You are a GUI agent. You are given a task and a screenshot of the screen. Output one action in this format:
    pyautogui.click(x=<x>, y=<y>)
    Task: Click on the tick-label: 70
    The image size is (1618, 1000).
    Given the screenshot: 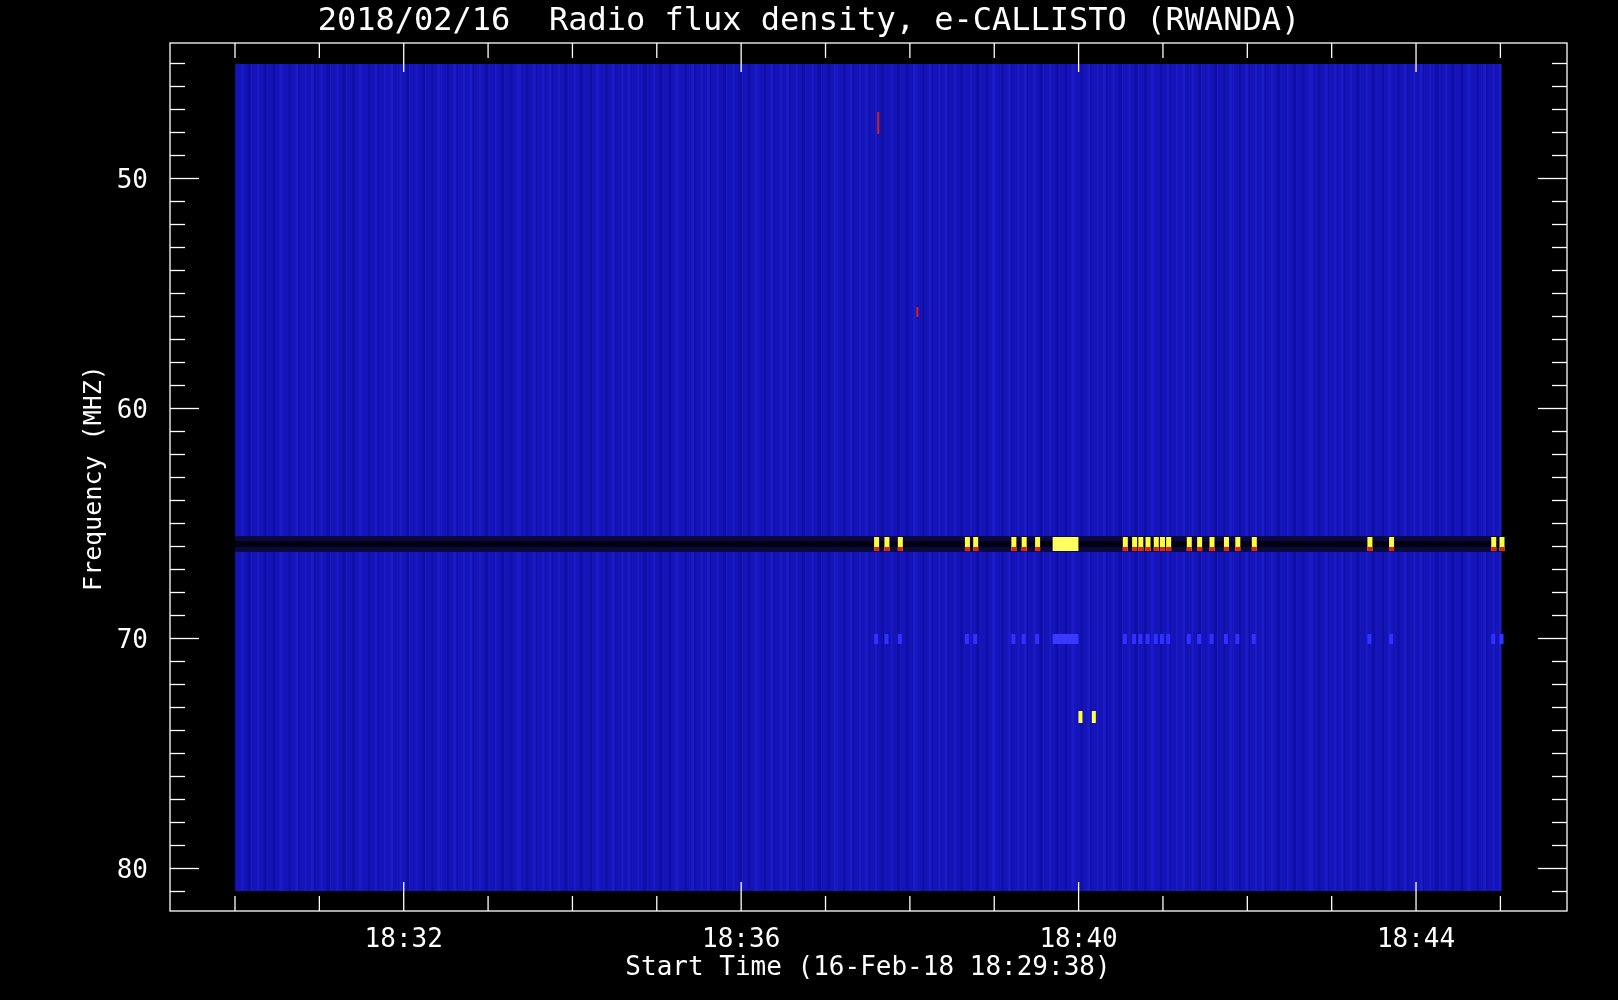 What is the action you would take?
    pyautogui.click(x=132, y=638)
    